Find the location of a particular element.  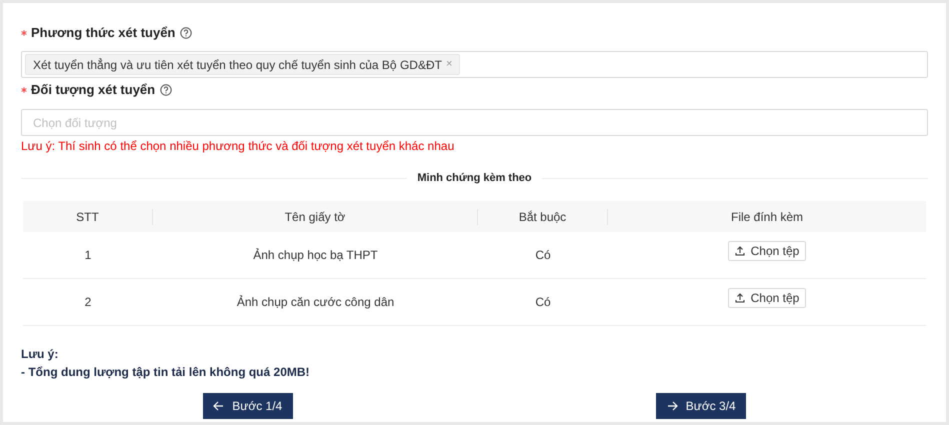

selected-tag: Xét tuyển thẳng và ưu tiên xét tuyển theo quy chế tuyển sinh của Bộ GD&ĐT × is located at coordinates (242, 64).